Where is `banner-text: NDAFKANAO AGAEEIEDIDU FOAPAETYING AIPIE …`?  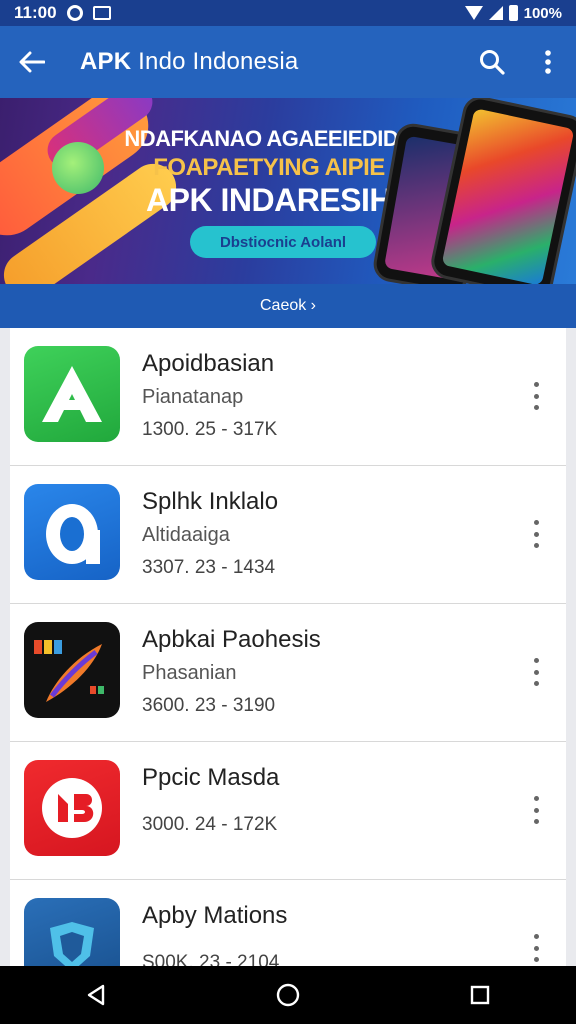 banner-text: NDAFKANAO AGAEEIEDIDU FOAPAETYING AIPIE … is located at coordinates (269, 172).